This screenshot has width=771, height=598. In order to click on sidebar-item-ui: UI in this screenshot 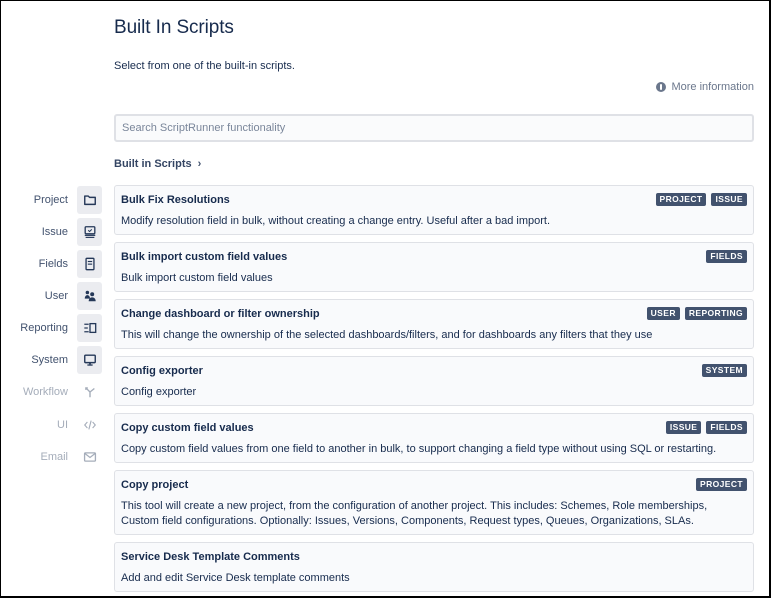, I will do `click(51, 425)`.